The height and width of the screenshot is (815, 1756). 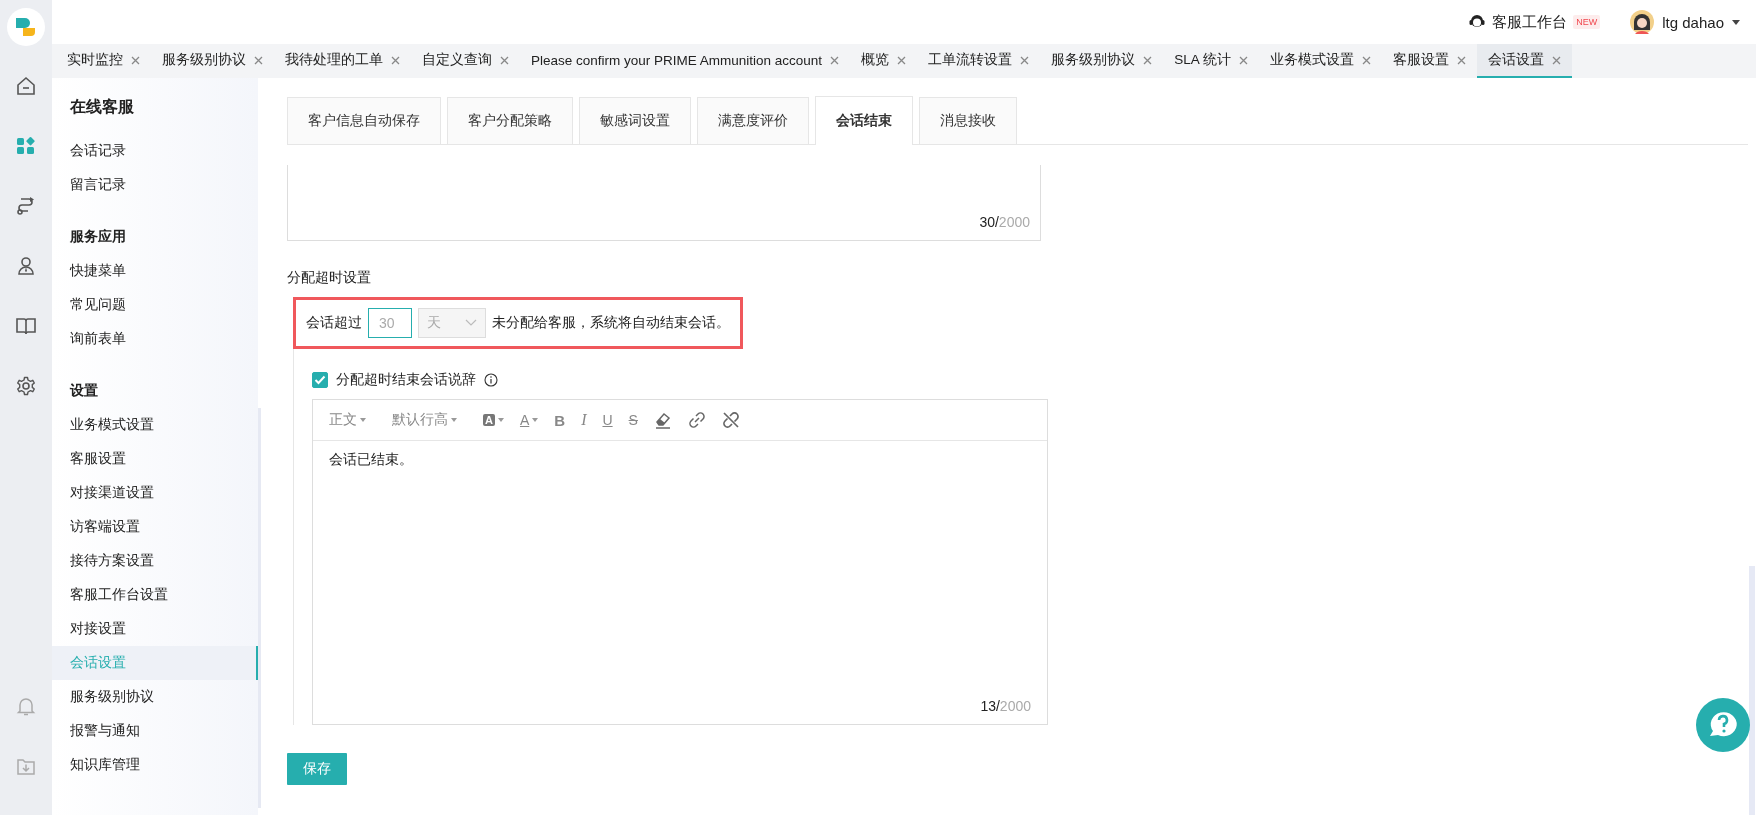 What do you see at coordinates (26, 766) in the screenshot?
I see `download-icon` at bounding box center [26, 766].